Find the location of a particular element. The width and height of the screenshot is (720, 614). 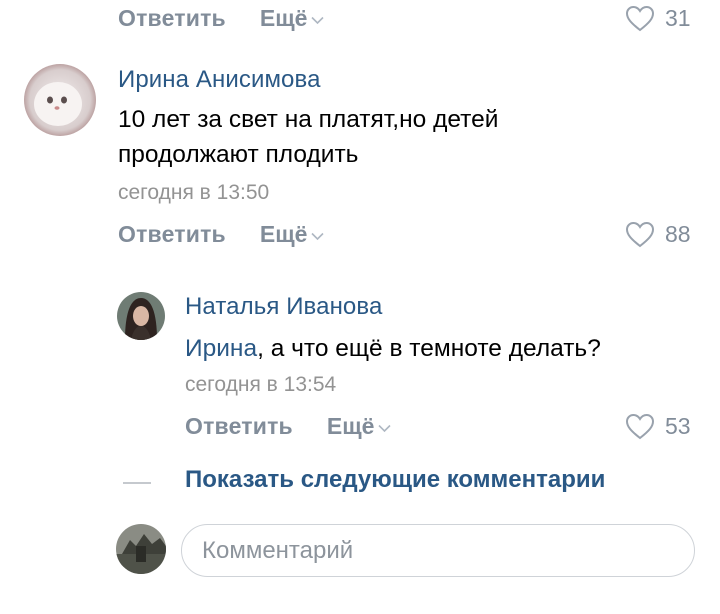

like-count: 88 is located at coordinates (678, 233).